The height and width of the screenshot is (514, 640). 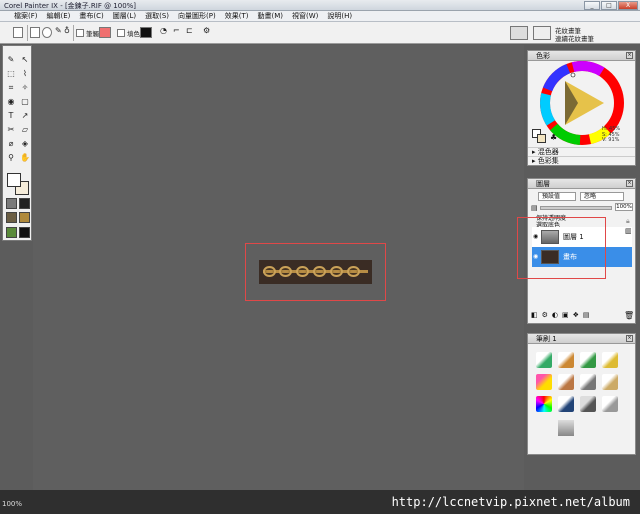 I want to click on brush-variant-icon, so click(x=542, y=33).